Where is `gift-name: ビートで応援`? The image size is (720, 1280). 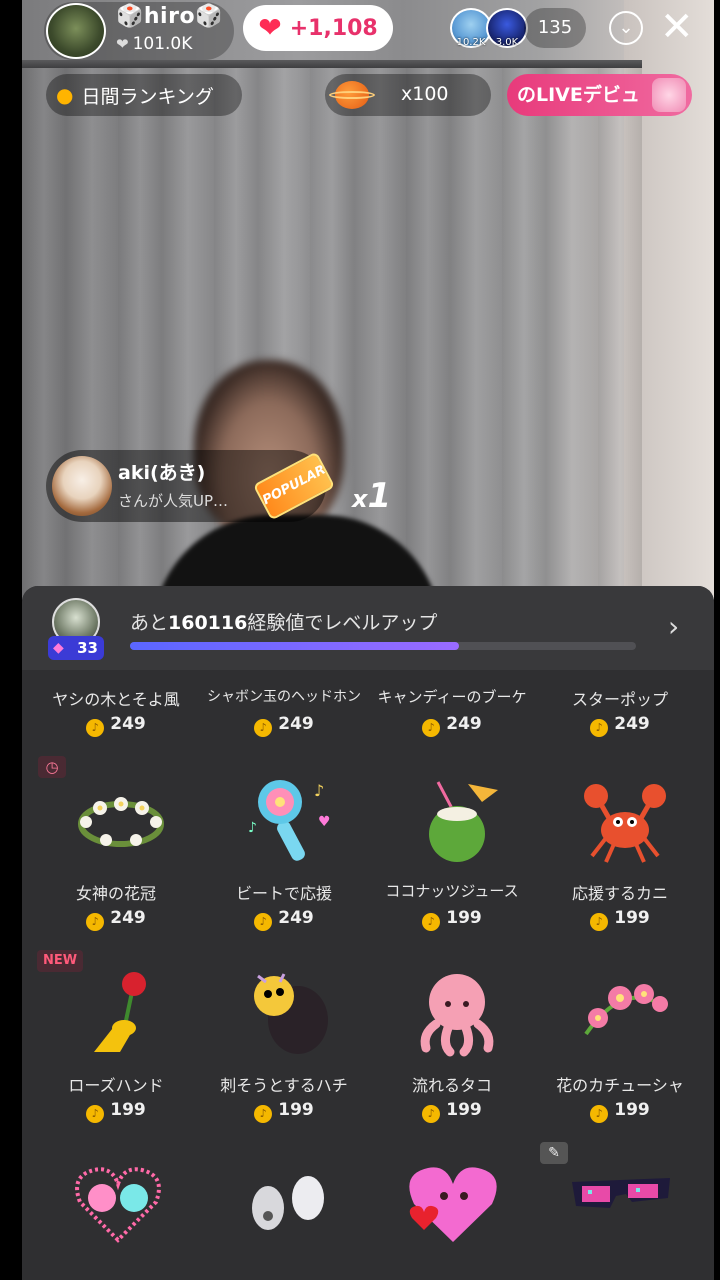 gift-name: ビートで応援 is located at coordinates (283, 893).